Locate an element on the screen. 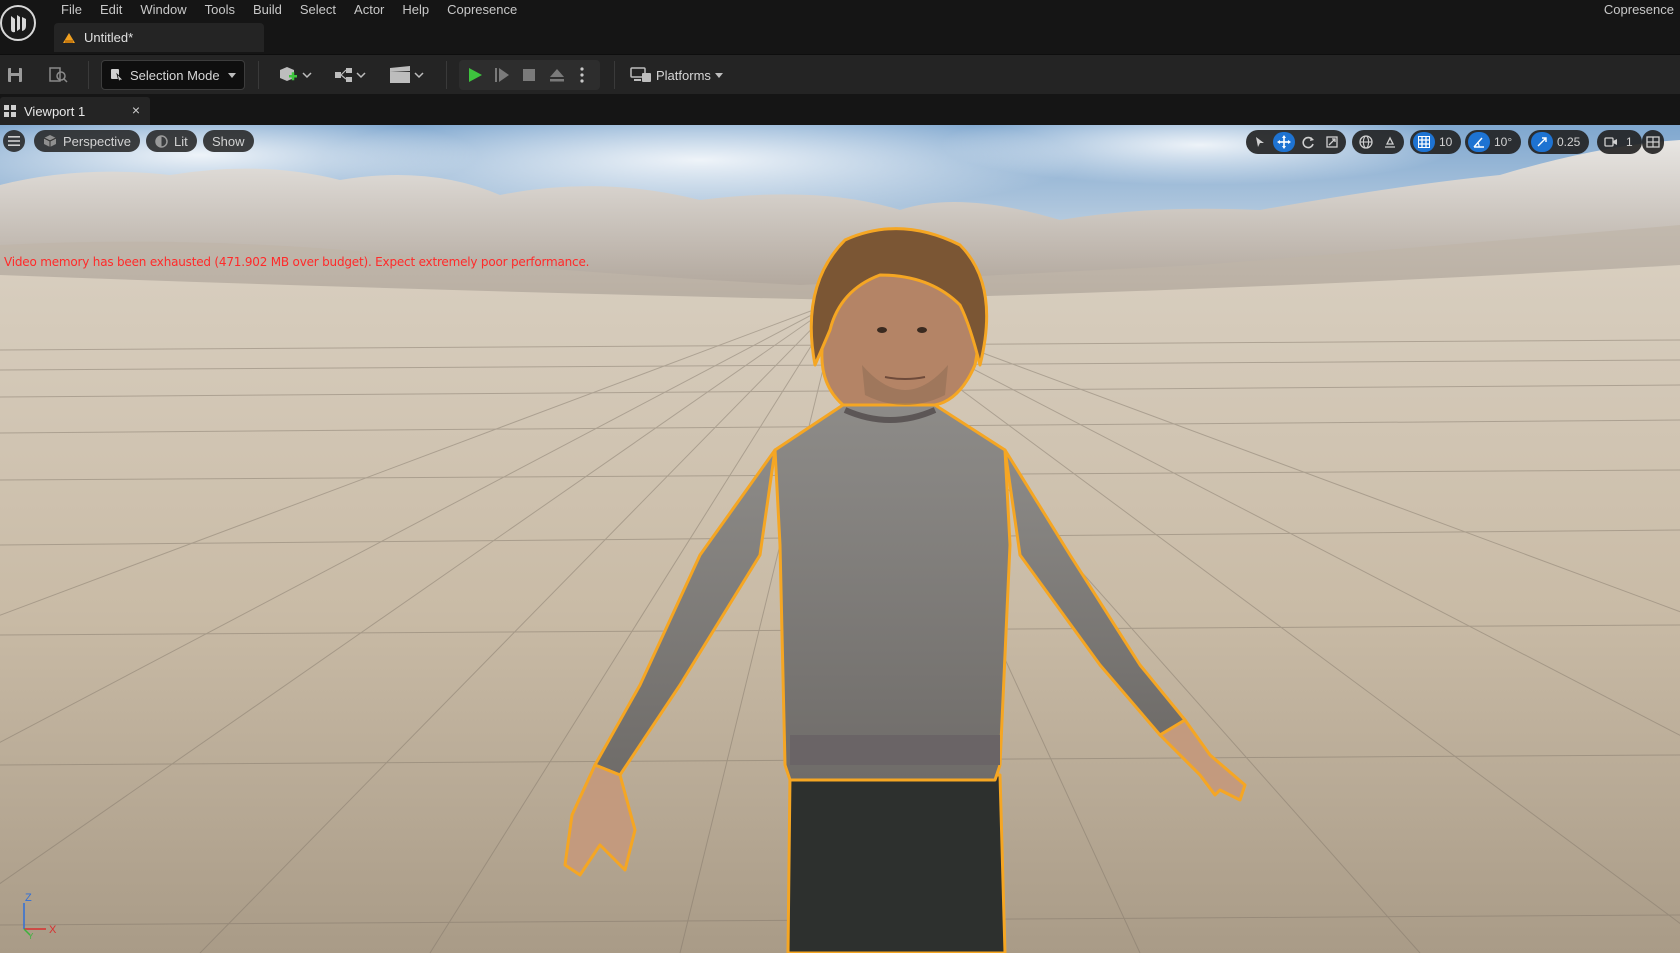 The width and height of the screenshot is (1680, 953). play-icon is located at coordinates (475, 75).